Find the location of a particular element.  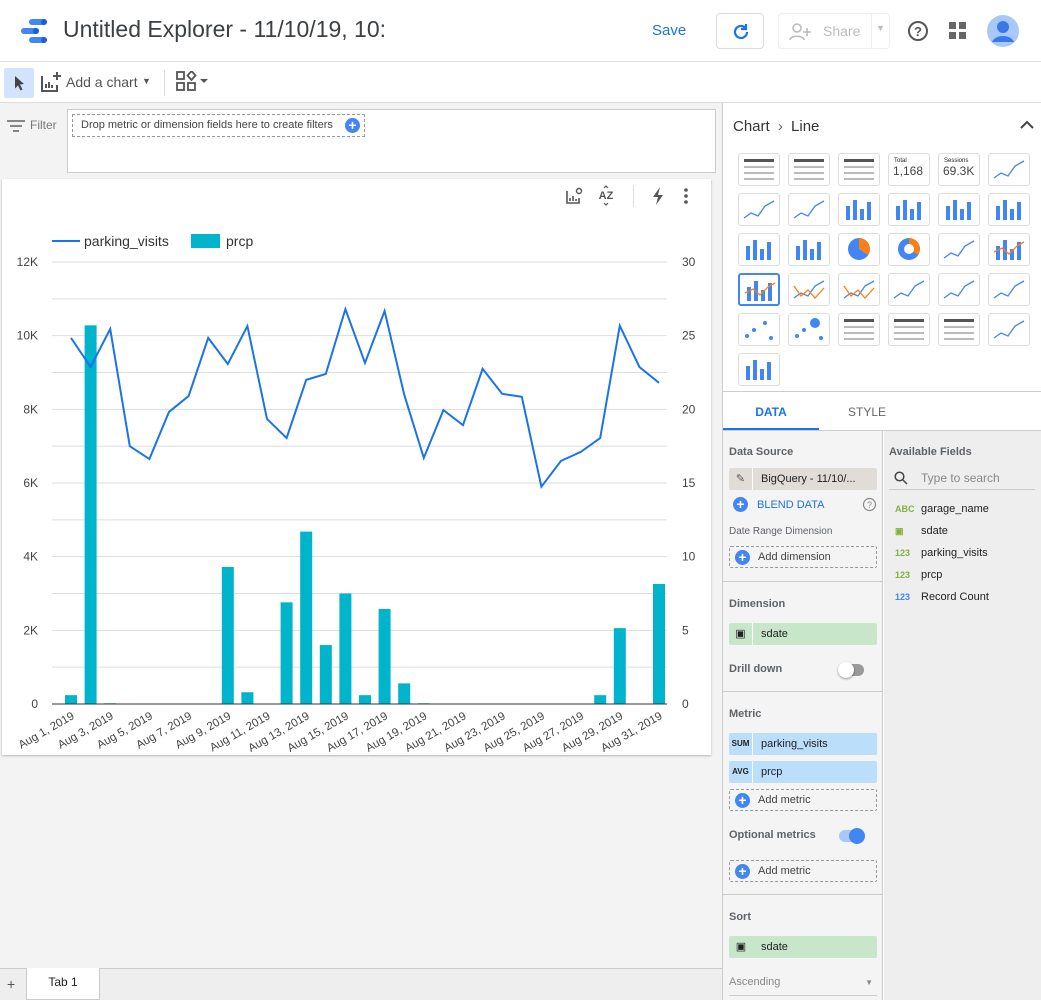

share-label: Share is located at coordinates (842, 31).